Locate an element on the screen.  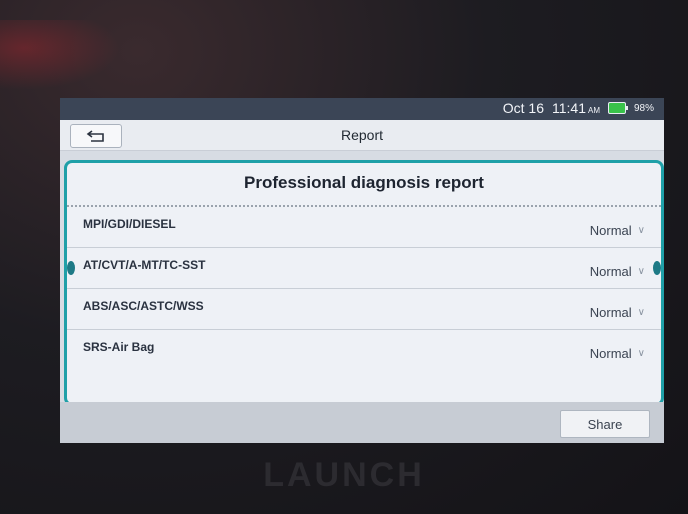
status-ampm: AM is located at coordinates (593, 110).